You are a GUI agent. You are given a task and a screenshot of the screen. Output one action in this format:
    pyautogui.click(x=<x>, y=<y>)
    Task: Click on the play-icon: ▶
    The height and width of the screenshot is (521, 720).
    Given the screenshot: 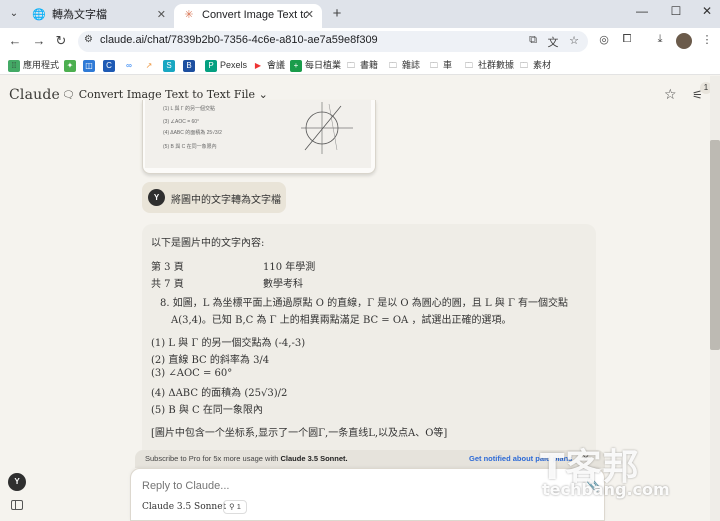 What is the action you would take?
    pyautogui.click(x=258, y=65)
    